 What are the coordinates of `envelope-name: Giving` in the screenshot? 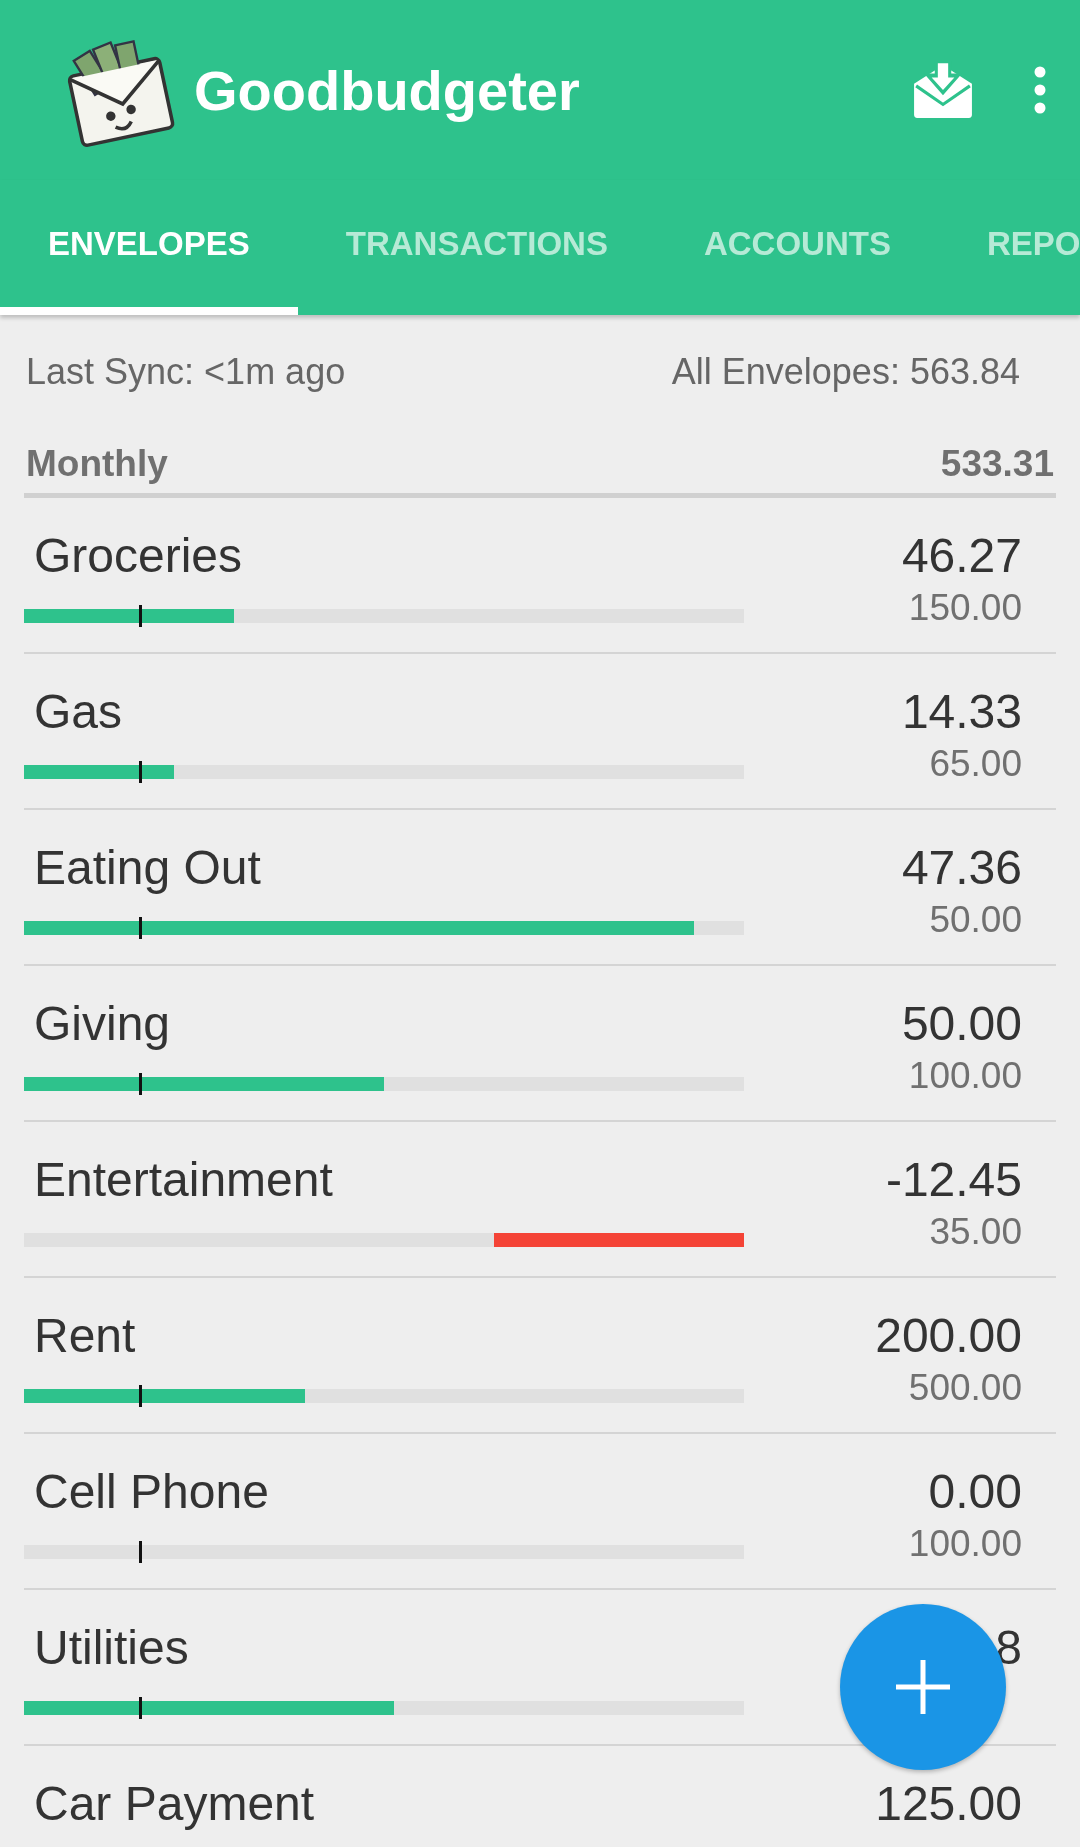 It's located at (103, 1023).